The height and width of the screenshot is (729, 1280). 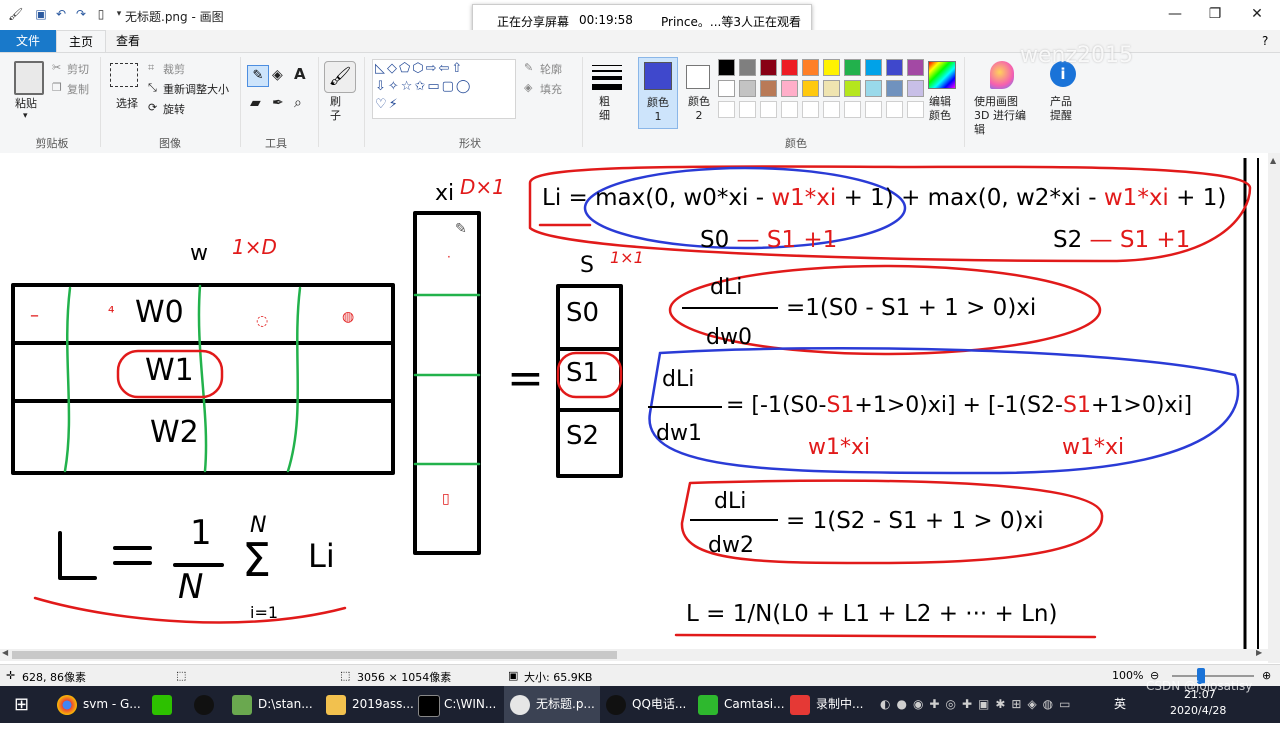 I want to click on tab-file: 文件, so click(x=28, y=41).